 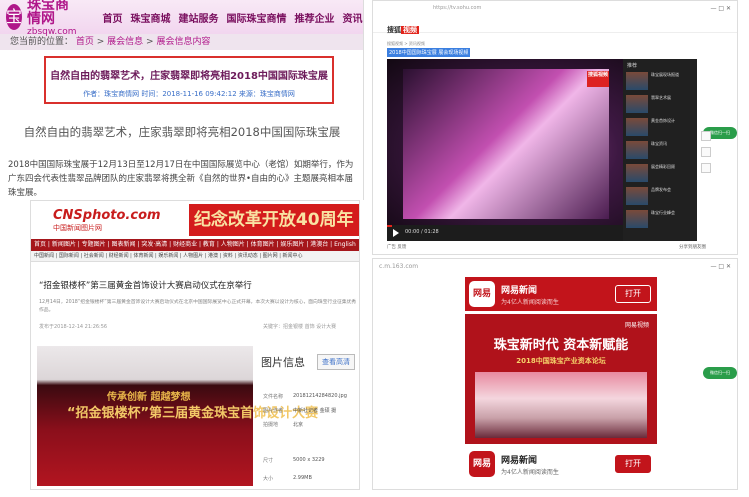 I want to click on list-item: 珠宝资讯, so click(x=660, y=151).